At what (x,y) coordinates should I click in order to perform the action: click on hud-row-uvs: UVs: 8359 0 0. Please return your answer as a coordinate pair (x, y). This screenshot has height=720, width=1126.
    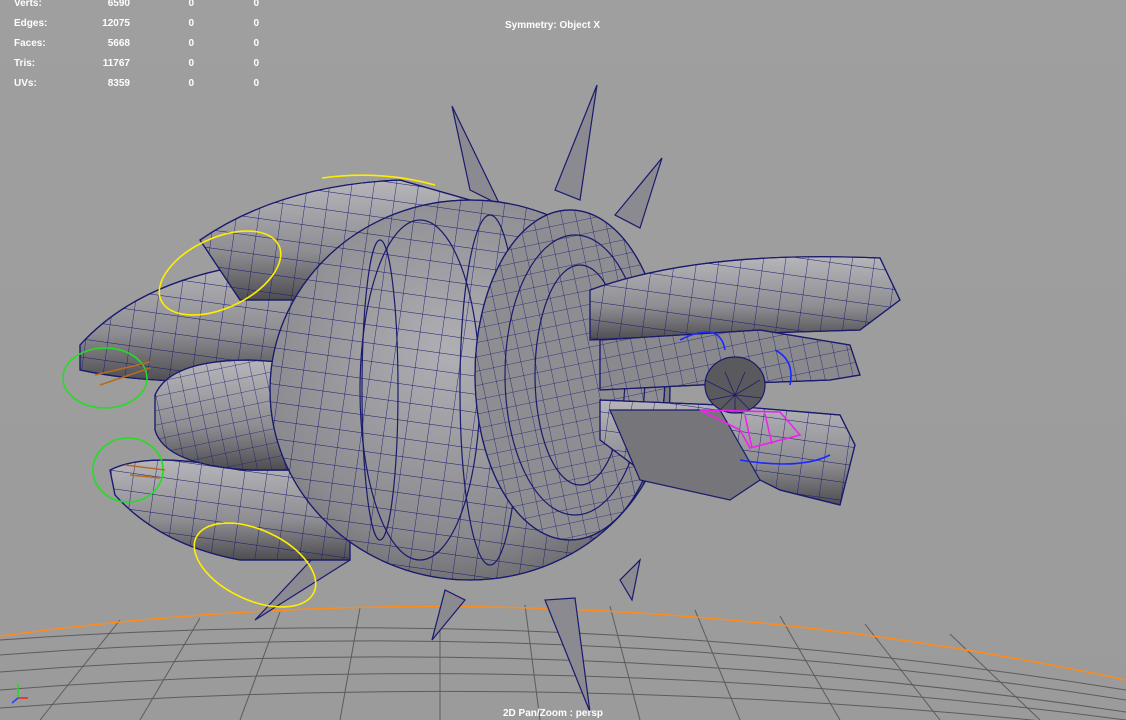
    Looking at the image, I should click on (135, 89).